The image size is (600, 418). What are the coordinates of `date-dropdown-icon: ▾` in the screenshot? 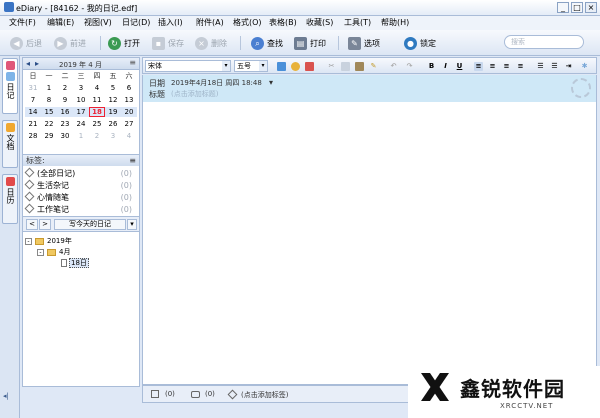 It's located at (271, 82).